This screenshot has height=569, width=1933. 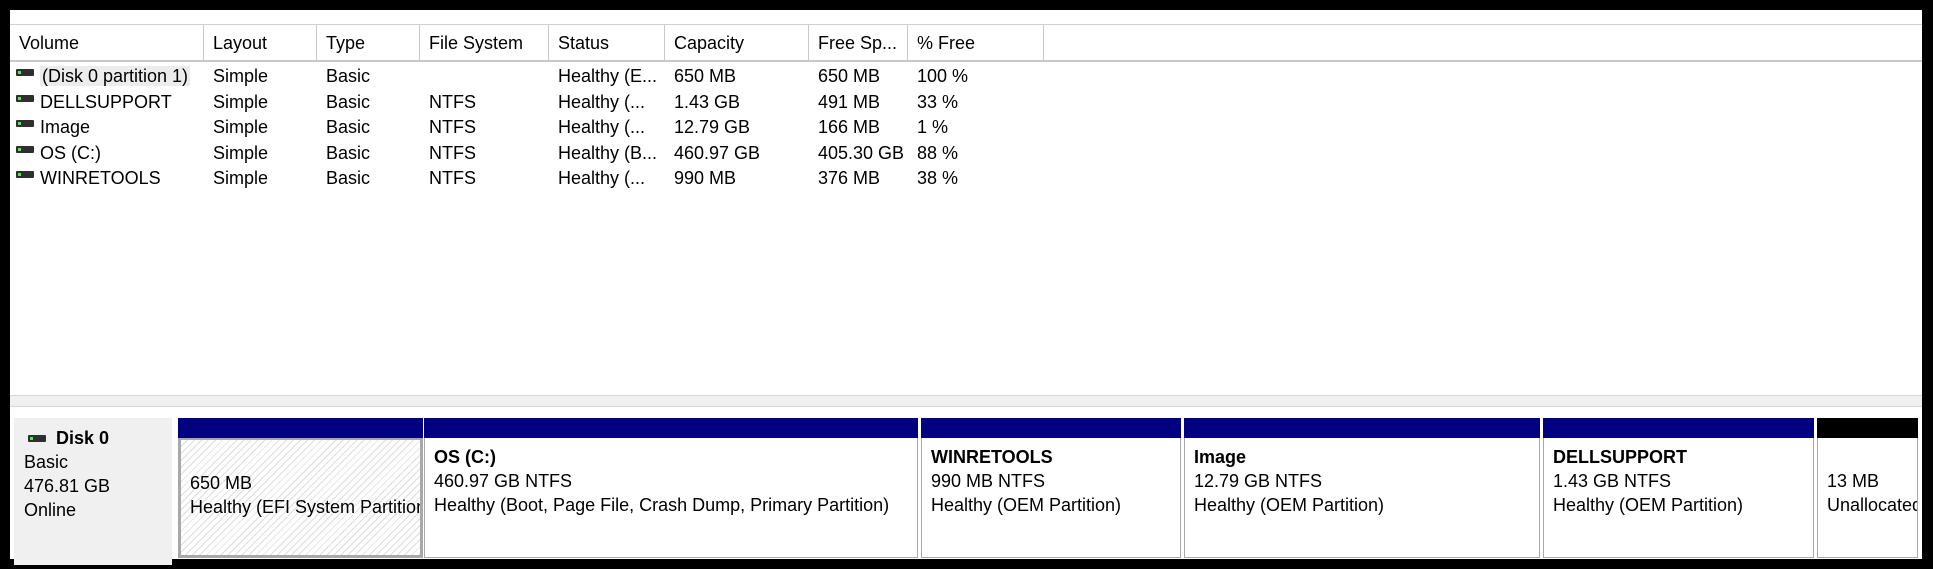 I want to click on volume-name: Image, so click(x=65, y=127).